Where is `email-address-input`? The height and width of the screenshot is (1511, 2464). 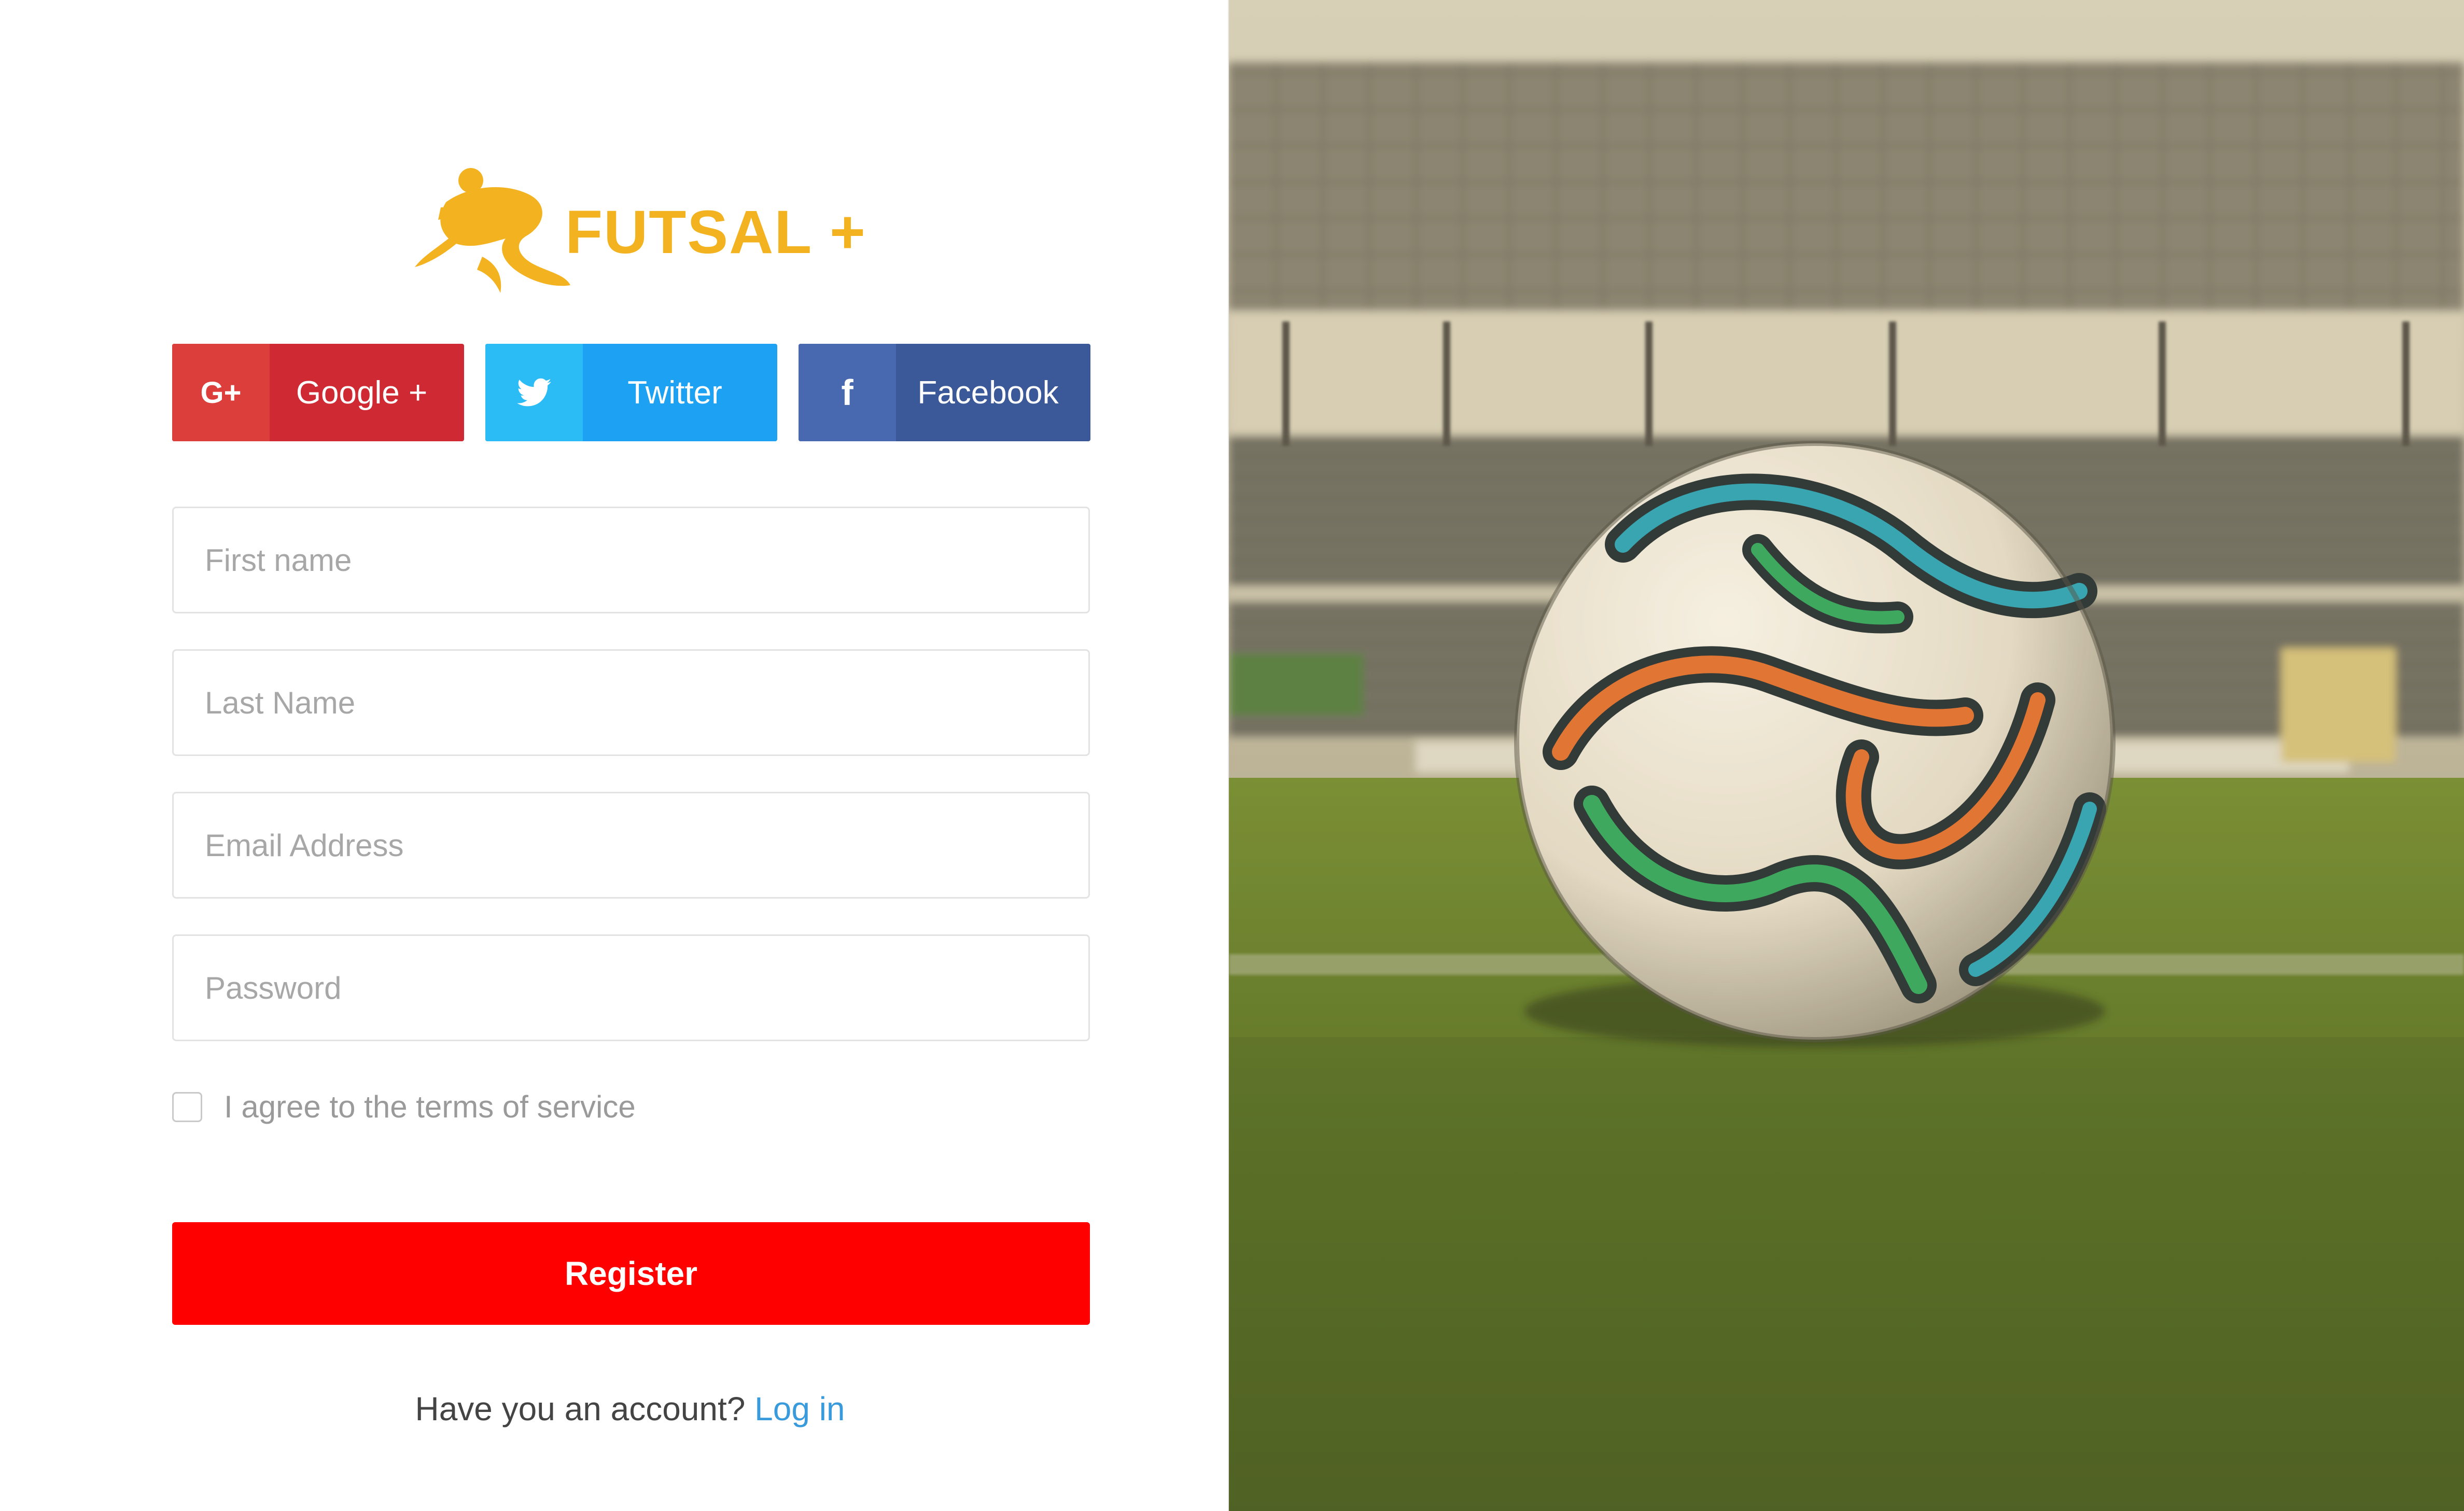 email-address-input is located at coordinates (631, 845).